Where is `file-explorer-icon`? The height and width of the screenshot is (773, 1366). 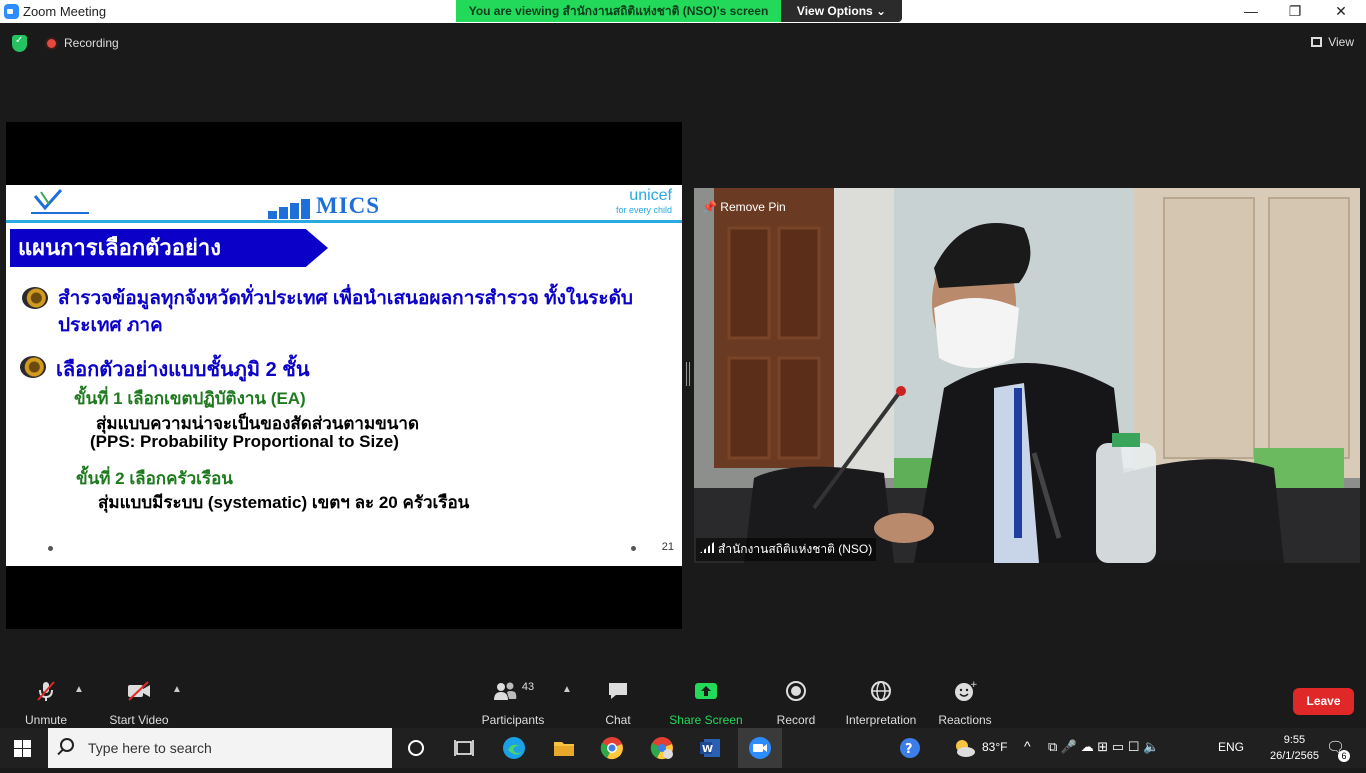 file-explorer-icon is located at coordinates (564, 748).